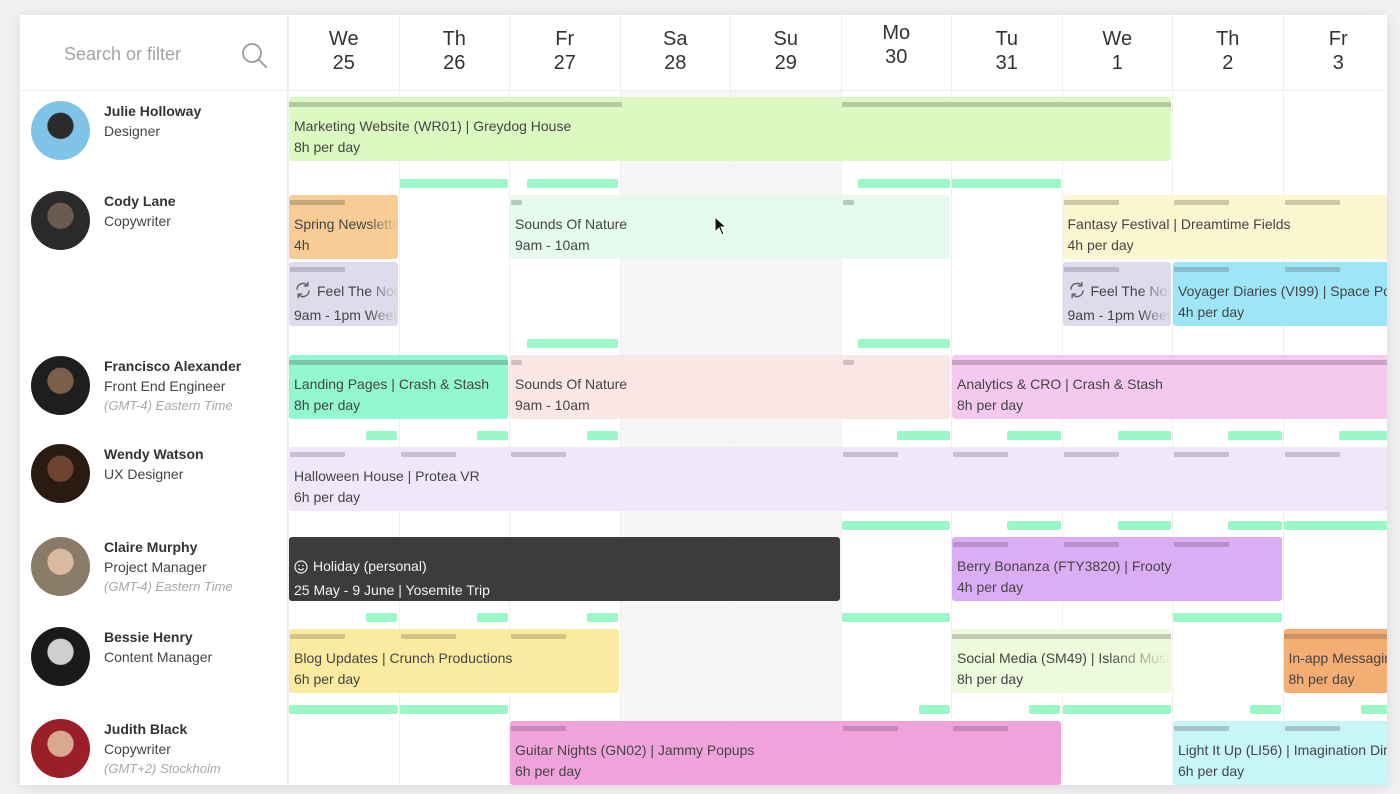 This screenshot has width=1400, height=794. I want to click on event-title: In-app Messaging, so click(1338, 658).